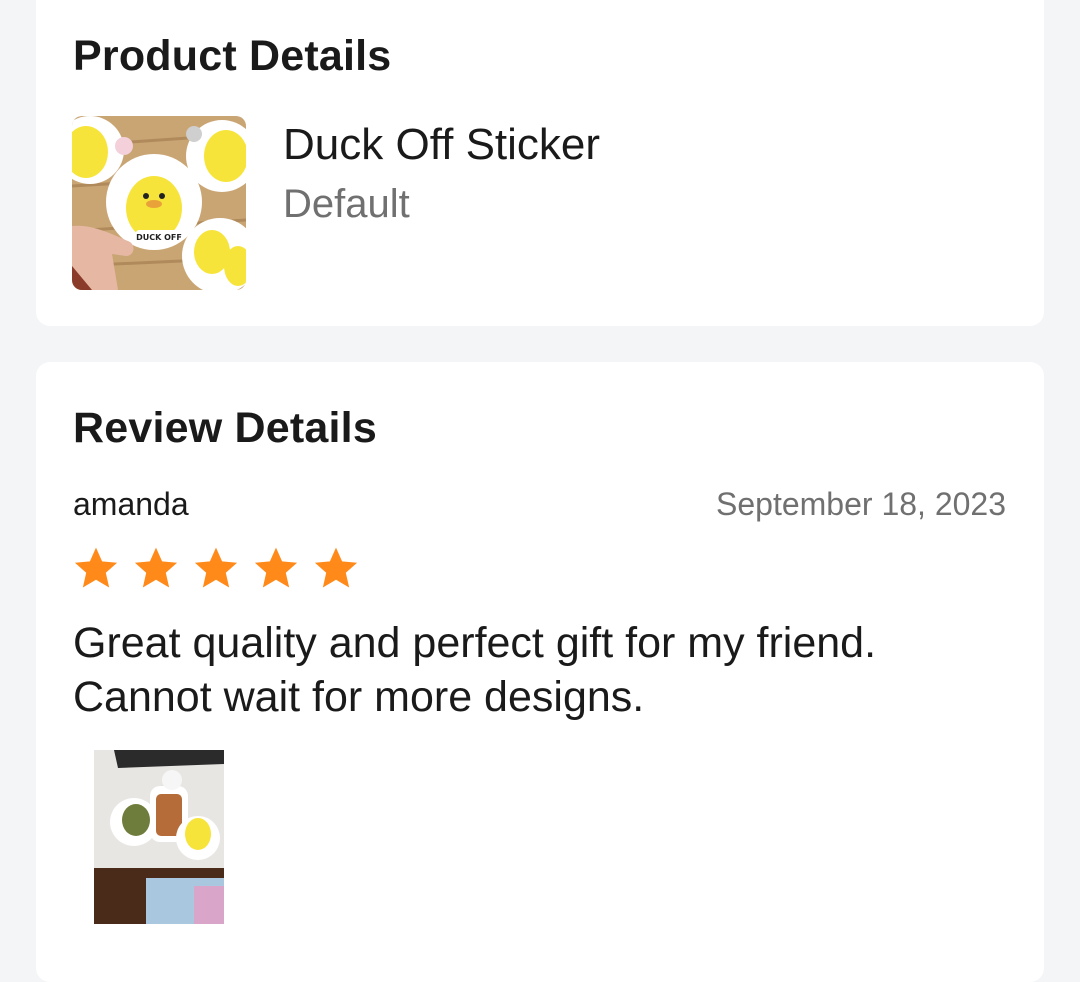 The image size is (1080, 982). What do you see at coordinates (159, 837) in the screenshot?
I see `review-photo` at bounding box center [159, 837].